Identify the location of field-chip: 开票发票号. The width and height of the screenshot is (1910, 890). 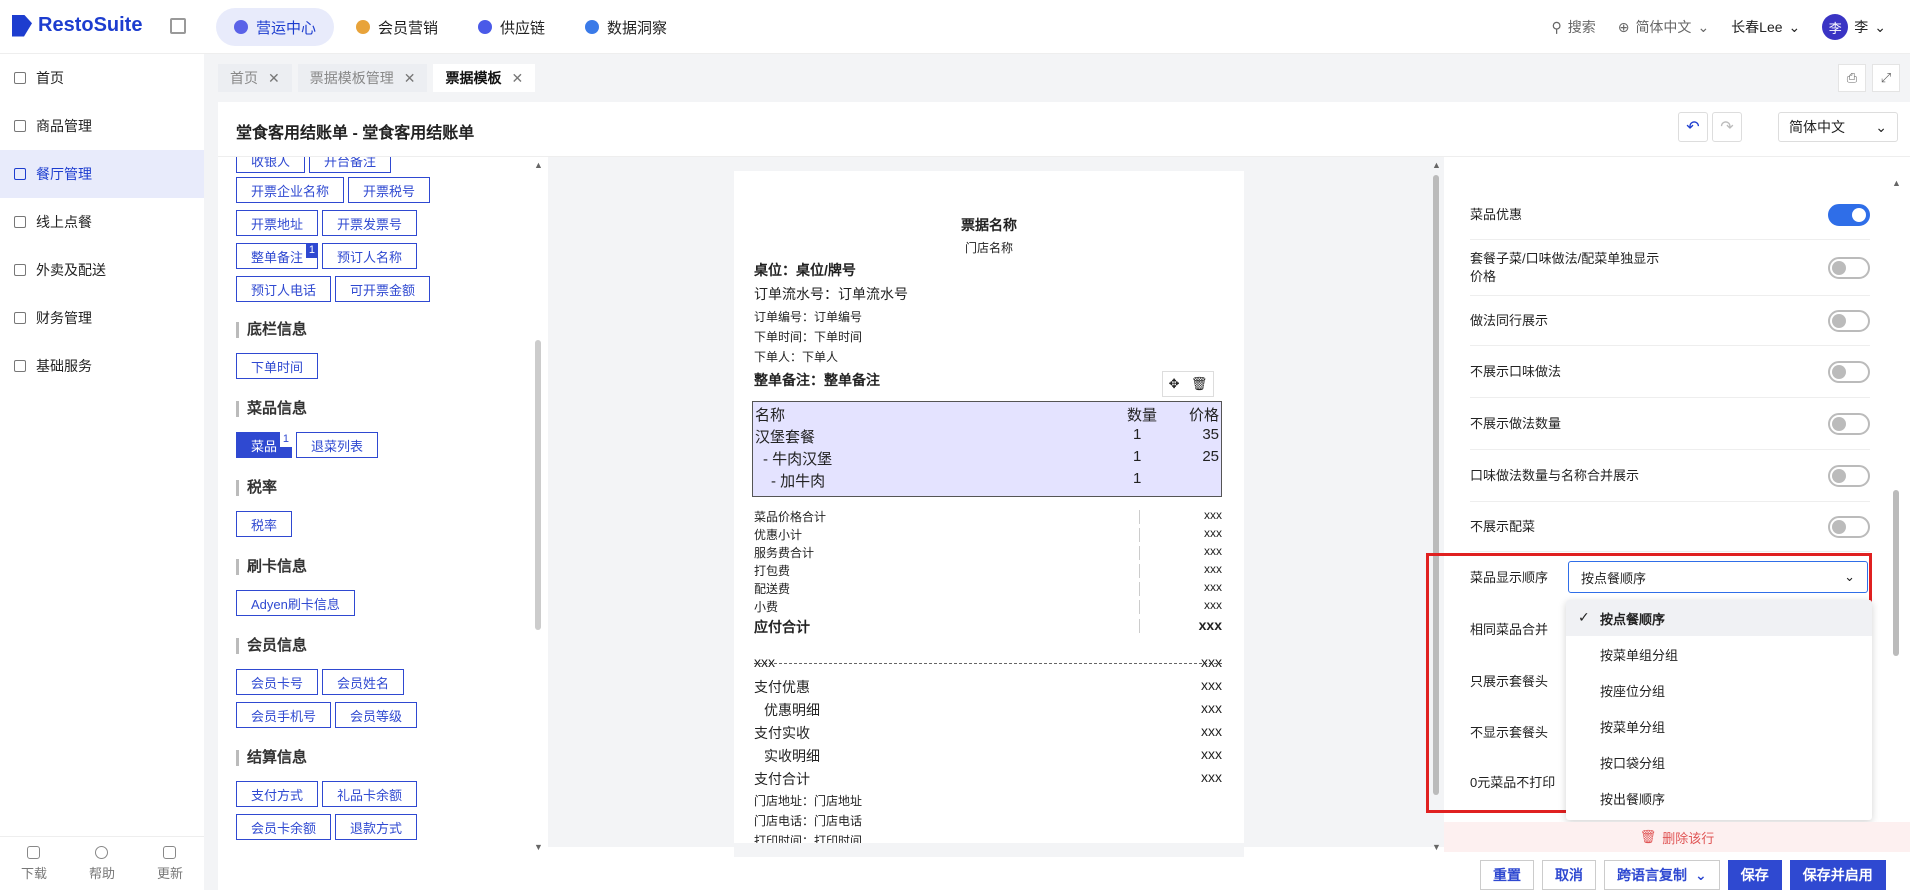
(370, 223).